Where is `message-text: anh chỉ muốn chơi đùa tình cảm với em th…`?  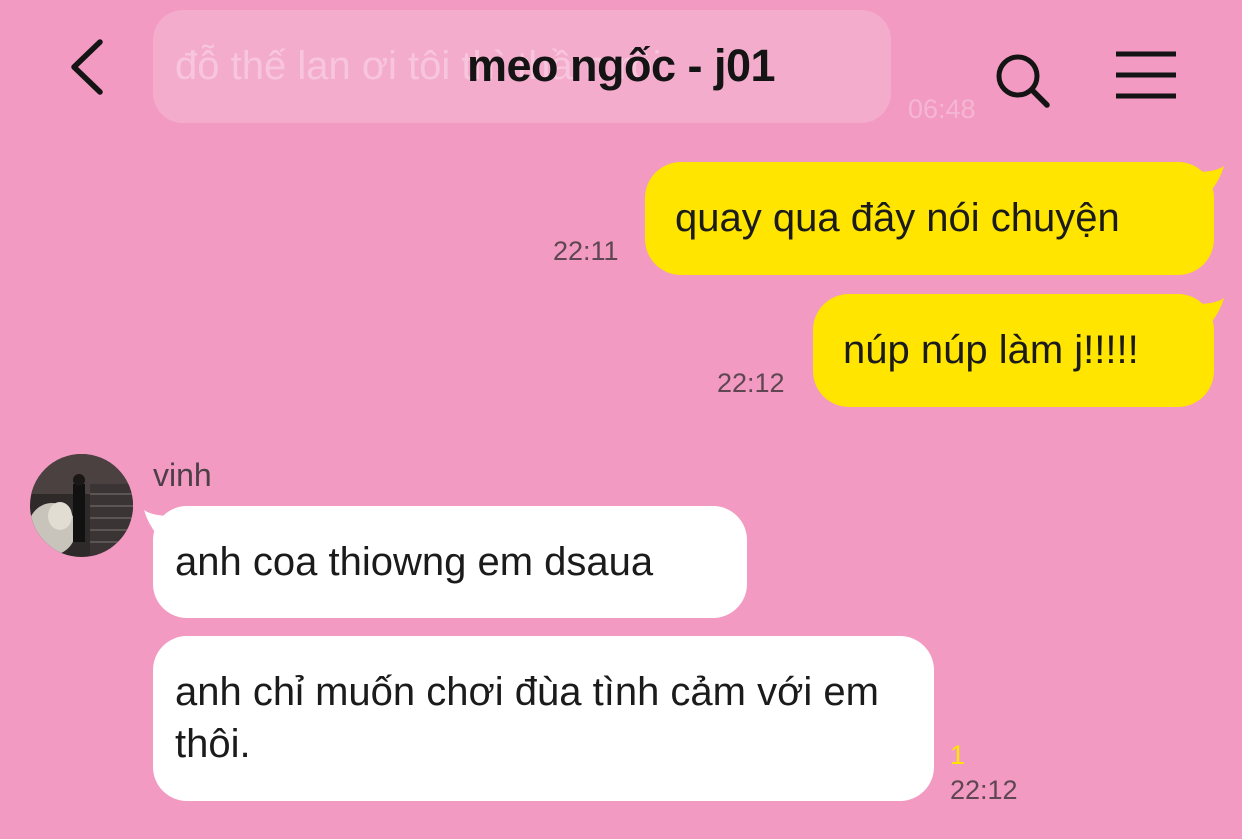 message-text: anh chỉ muốn chơi đùa tình cảm với em th… is located at coordinates (527, 718).